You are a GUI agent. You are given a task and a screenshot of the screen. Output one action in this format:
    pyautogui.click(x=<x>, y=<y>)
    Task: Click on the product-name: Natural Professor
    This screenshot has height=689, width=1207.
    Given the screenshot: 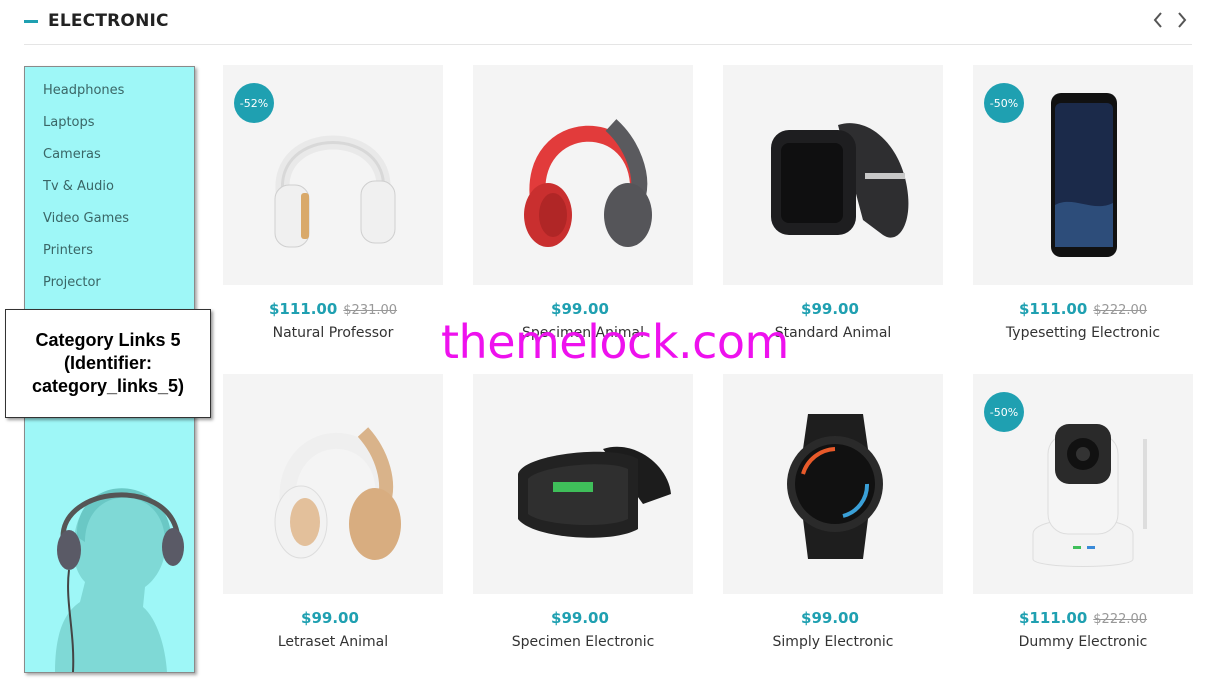 What is the action you would take?
    pyautogui.click(x=333, y=333)
    